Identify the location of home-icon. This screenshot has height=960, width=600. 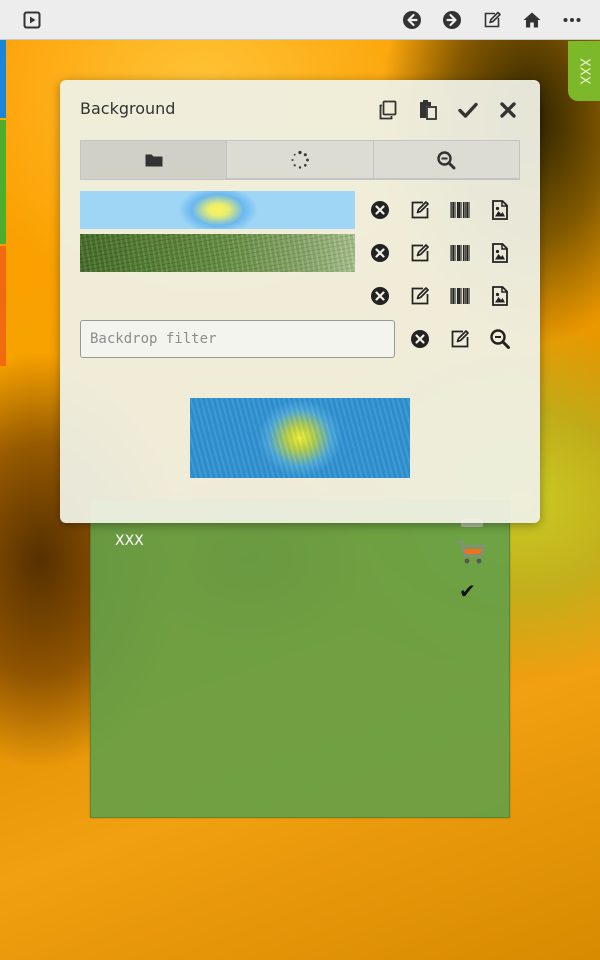
(532, 20).